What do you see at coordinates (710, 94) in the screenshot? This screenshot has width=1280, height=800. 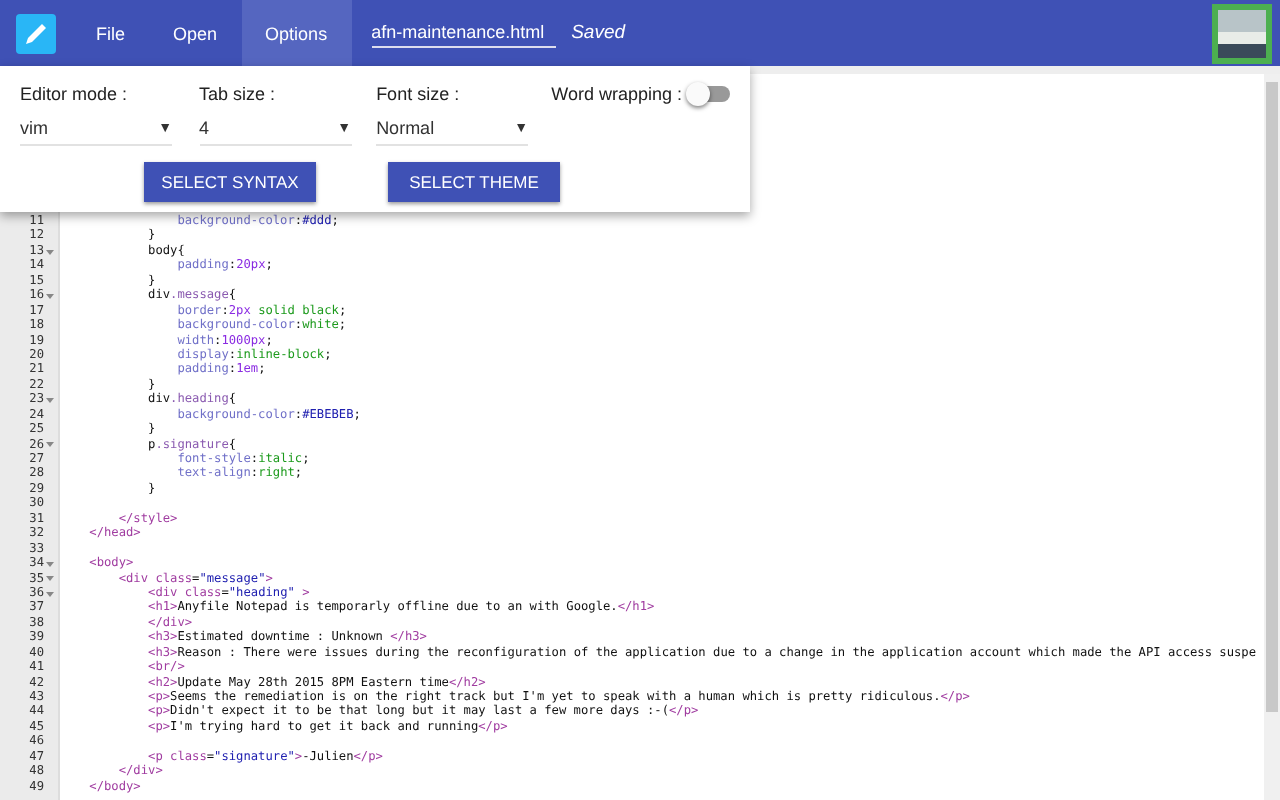 I see `toggle-switch` at bounding box center [710, 94].